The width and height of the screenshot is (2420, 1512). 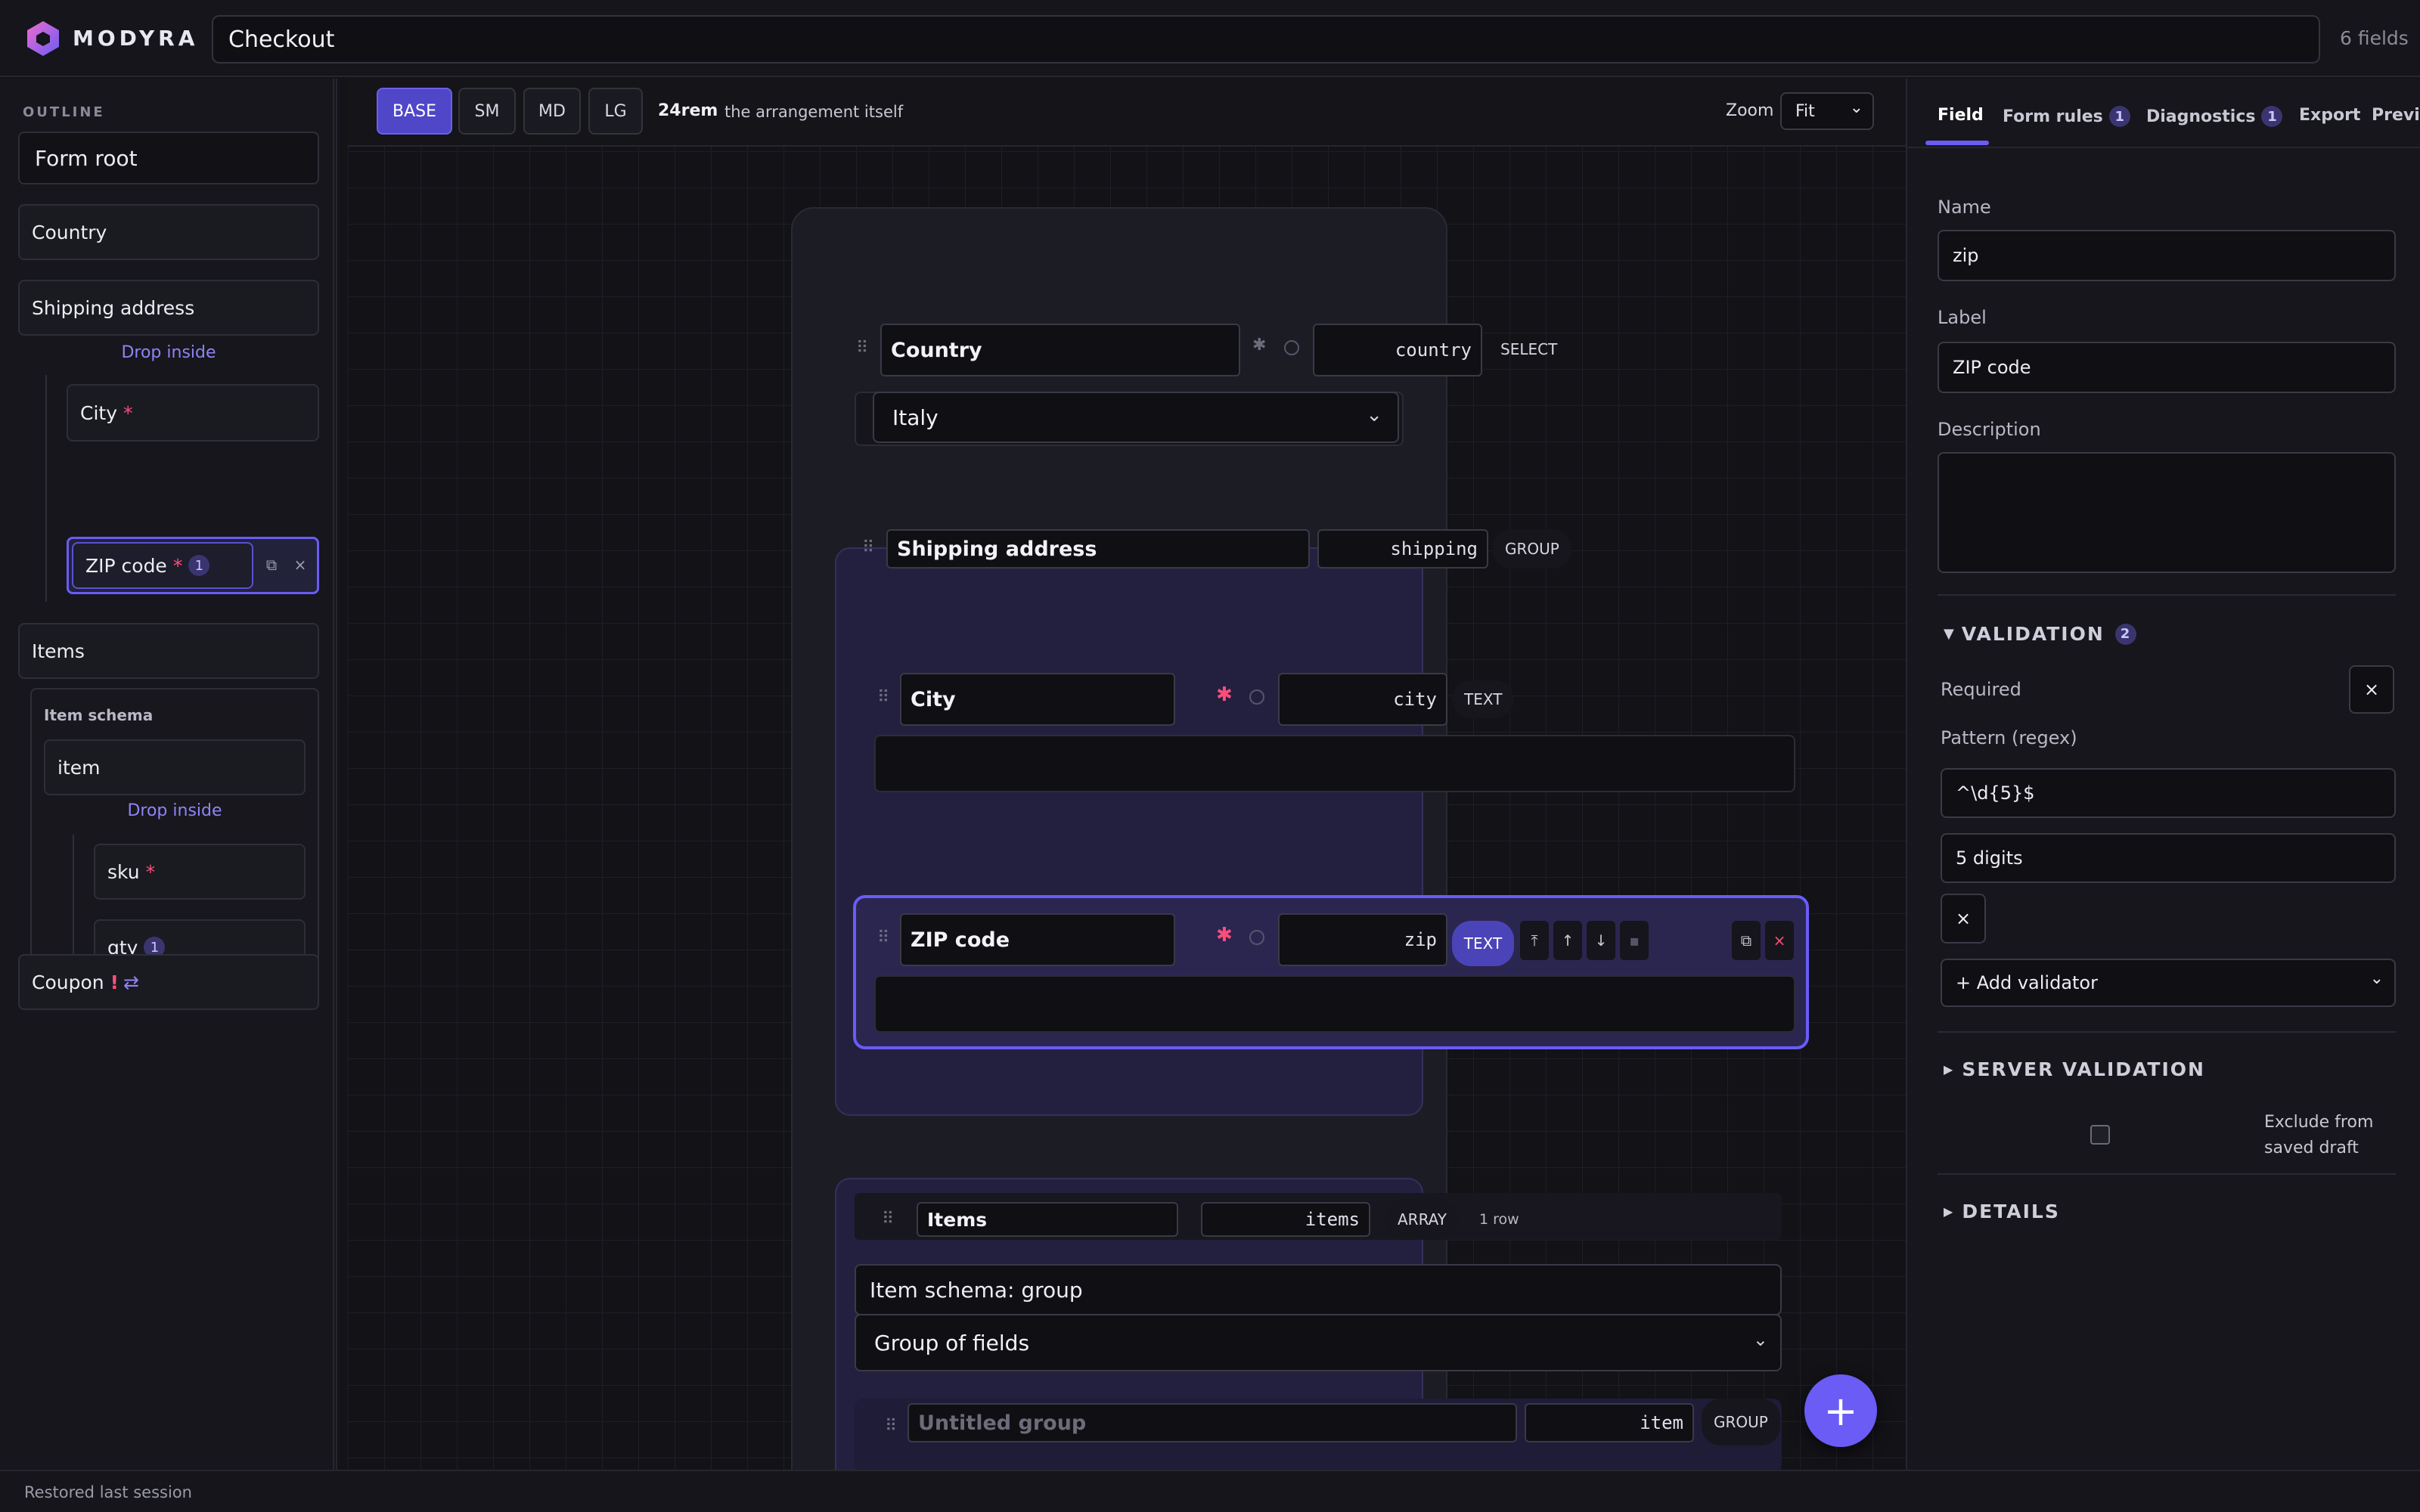 What do you see at coordinates (2125, 634) in the screenshot?
I see `validation-count-badge: 2` at bounding box center [2125, 634].